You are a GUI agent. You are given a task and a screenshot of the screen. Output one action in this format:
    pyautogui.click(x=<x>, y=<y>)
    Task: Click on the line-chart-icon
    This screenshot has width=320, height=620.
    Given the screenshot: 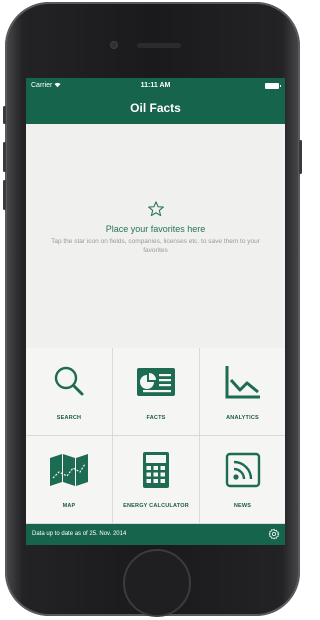 What is the action you would take?
    pyautogui.click(x=242, y=382)
    